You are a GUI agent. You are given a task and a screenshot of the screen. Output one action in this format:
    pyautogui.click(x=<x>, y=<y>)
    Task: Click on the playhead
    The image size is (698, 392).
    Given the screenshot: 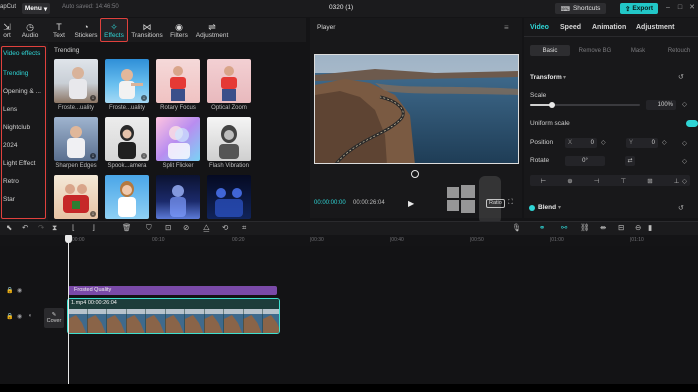 What is the action you would take?
    pyautogui.click(x=68, y=310)
    